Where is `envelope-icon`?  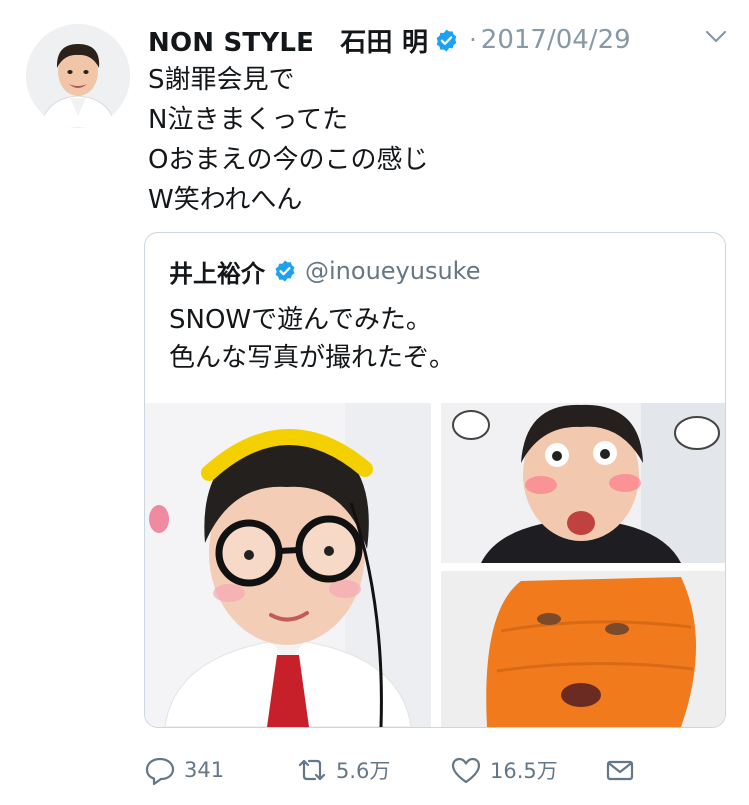
envelope-icon is located at coordinates (620, 770).